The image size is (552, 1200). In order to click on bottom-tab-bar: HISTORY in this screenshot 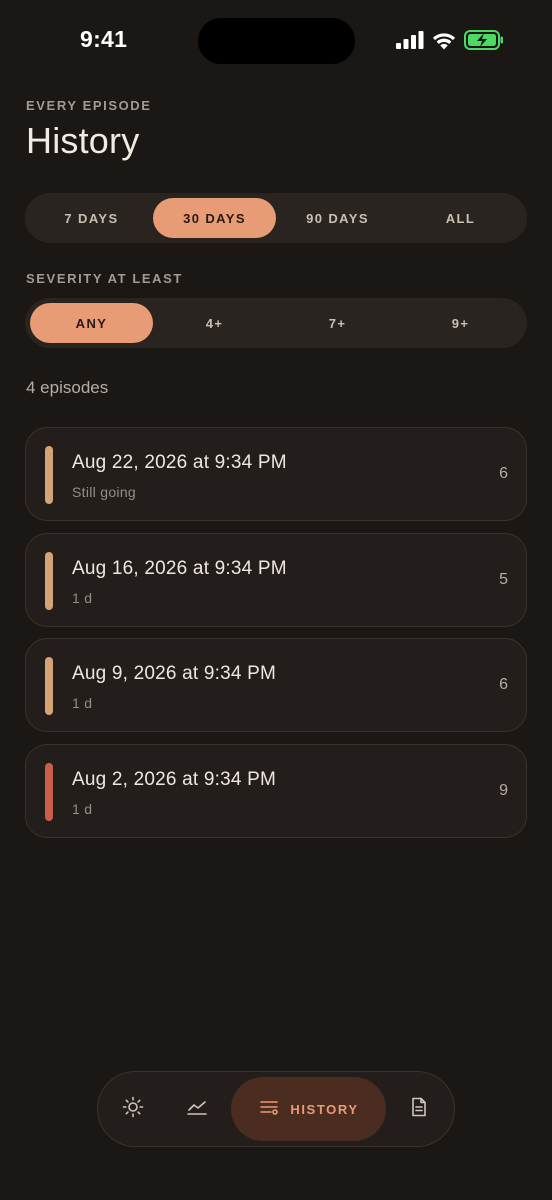, I will do `click(276, 1109)`.